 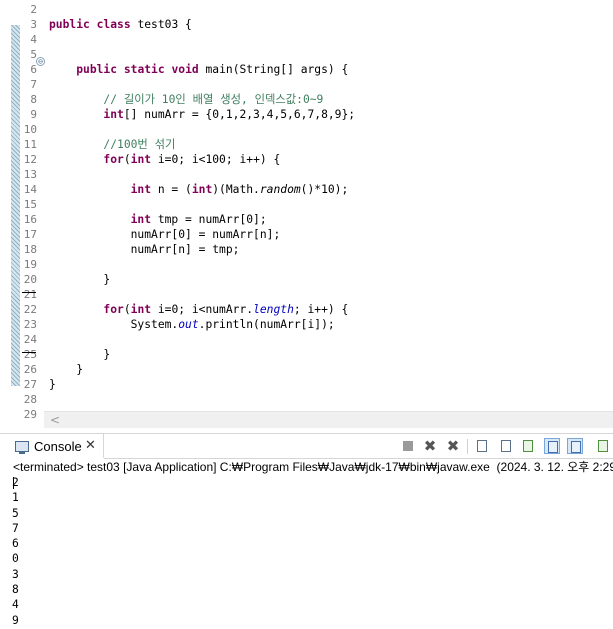 I want to click on line-number: 15, so click(x=30, y=204).